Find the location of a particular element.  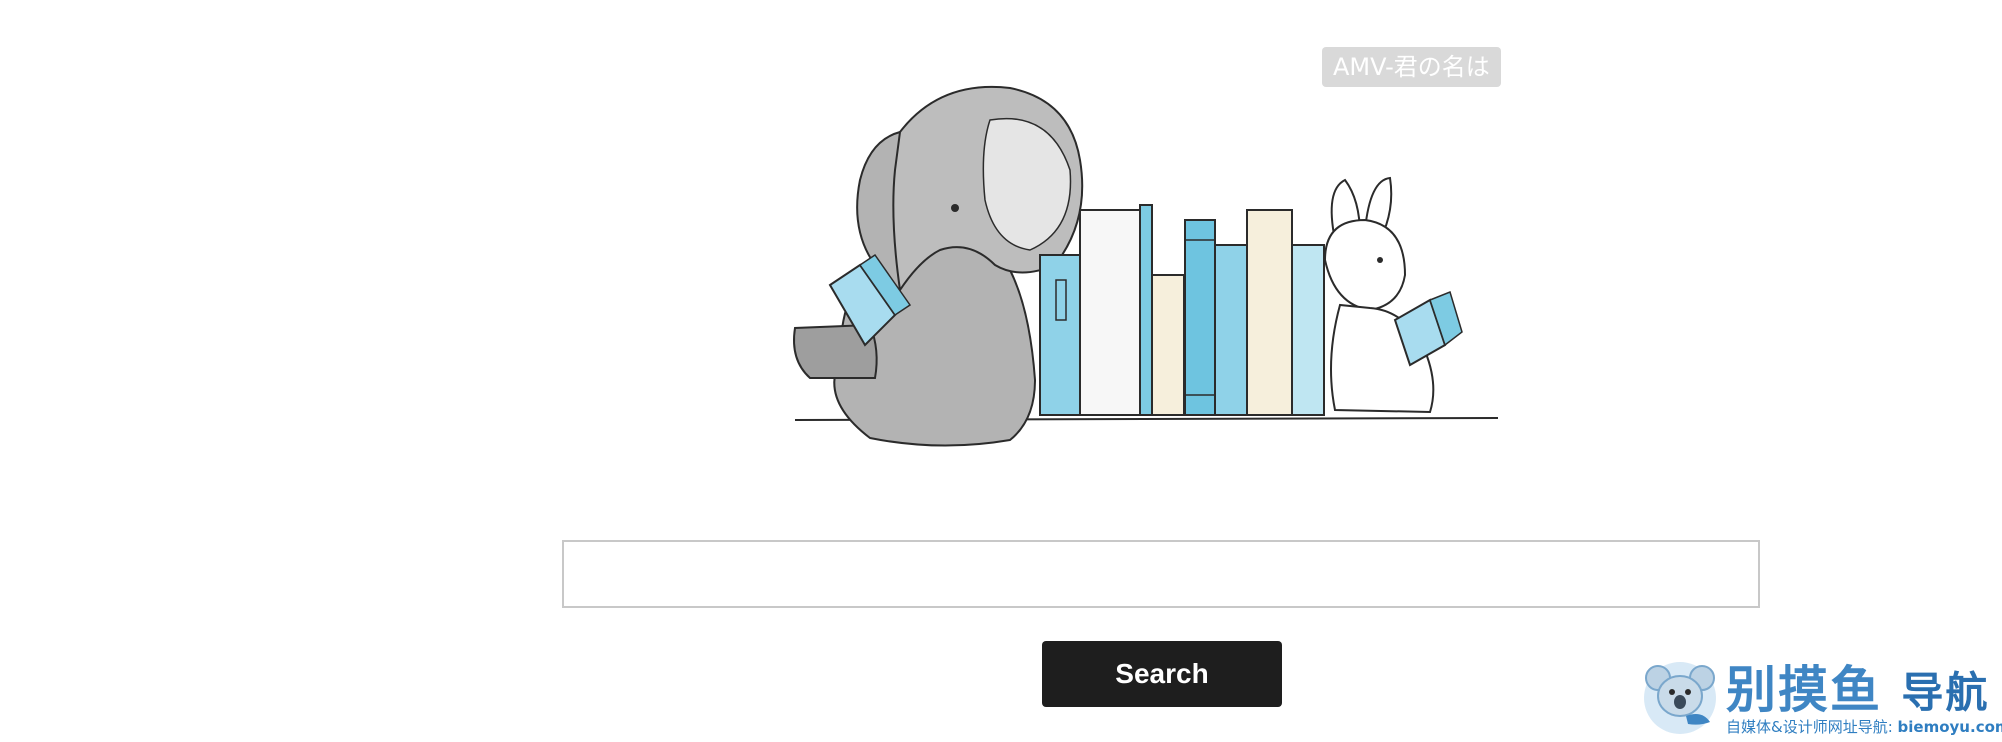

watermark-domain: biemoyu.com is located at coordinates (1949, 727).